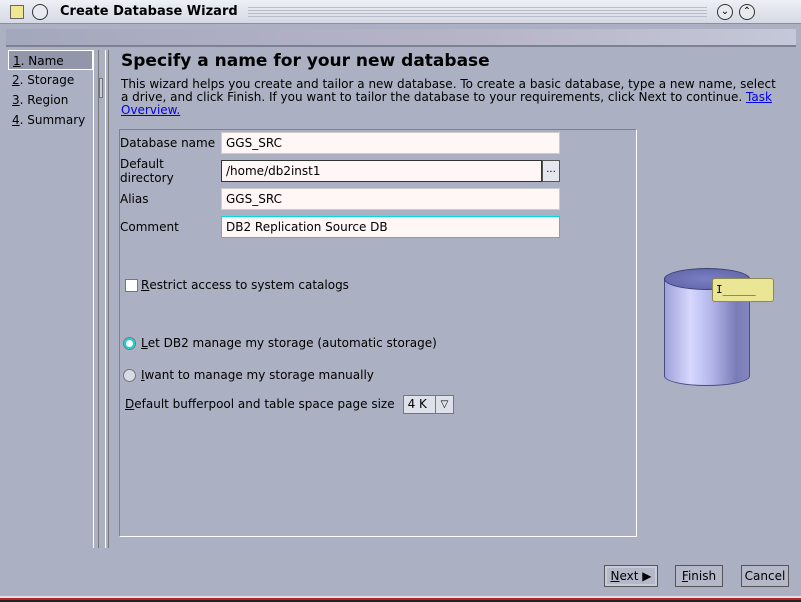  I want to click on step-label: . Summary, so click(52, 120).